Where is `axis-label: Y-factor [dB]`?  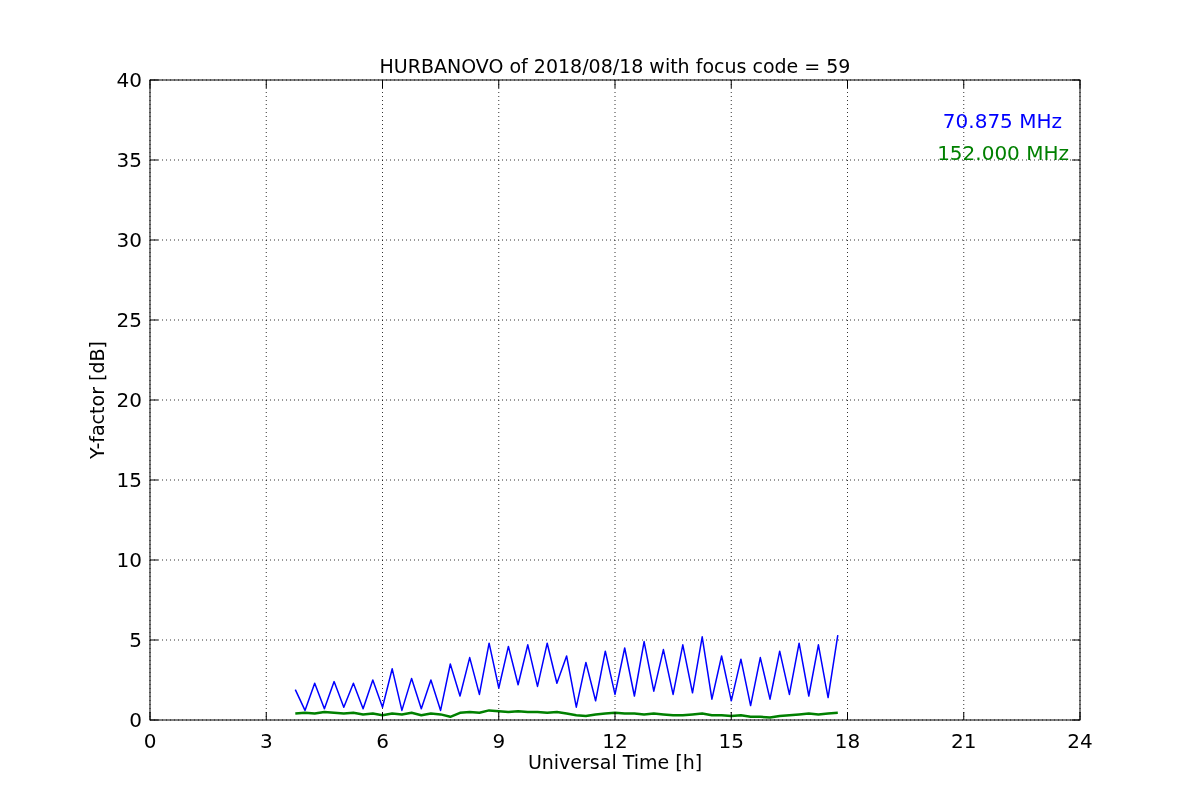
axis-label: Y-factor [dB] is located at coordinates (97, 400).